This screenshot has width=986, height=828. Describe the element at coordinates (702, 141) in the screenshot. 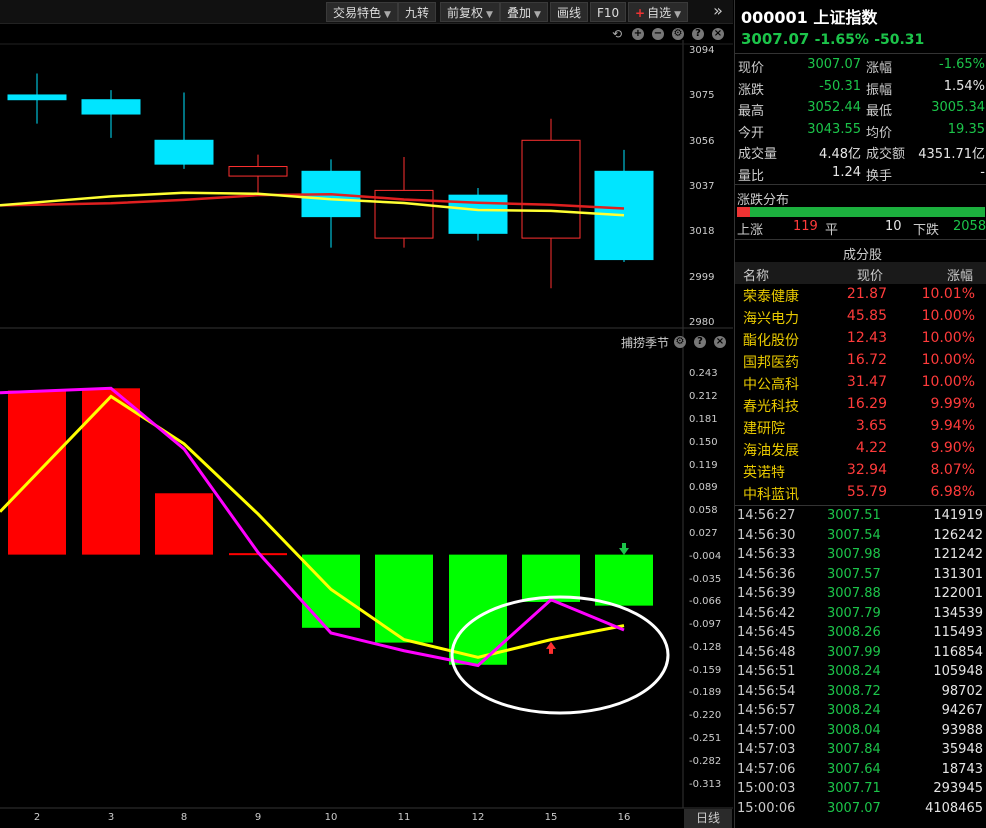

I see `price-tick-label: 3056` at that location.